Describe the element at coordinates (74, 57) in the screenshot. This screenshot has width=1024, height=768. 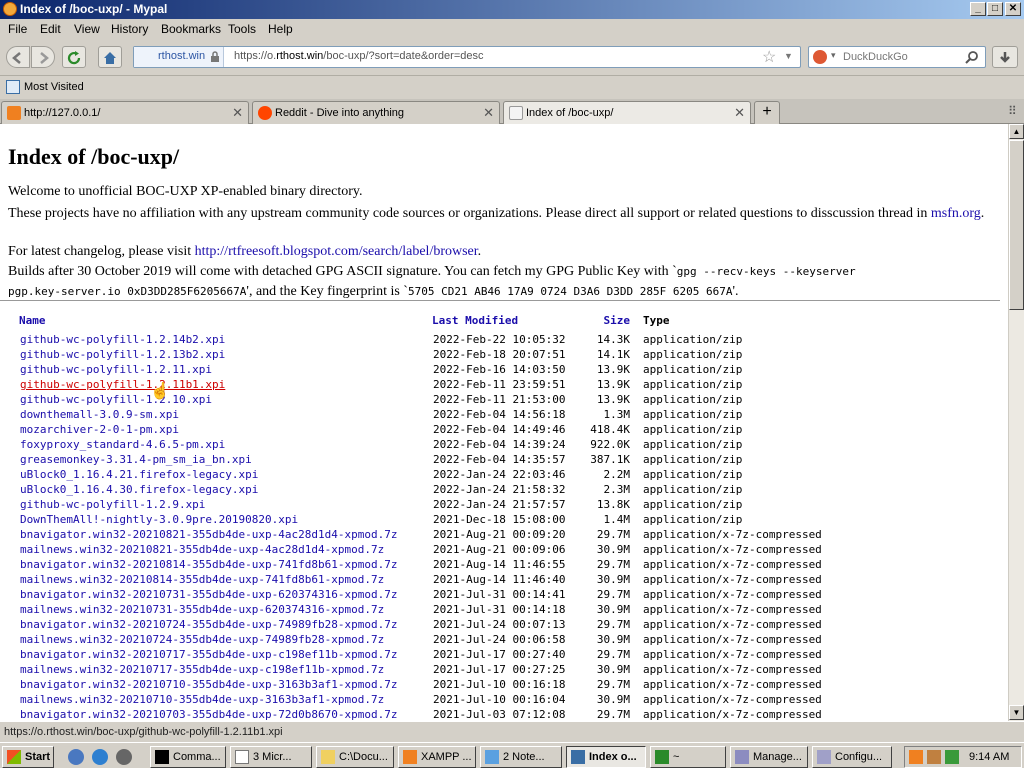
I see `reload-button` at that location.